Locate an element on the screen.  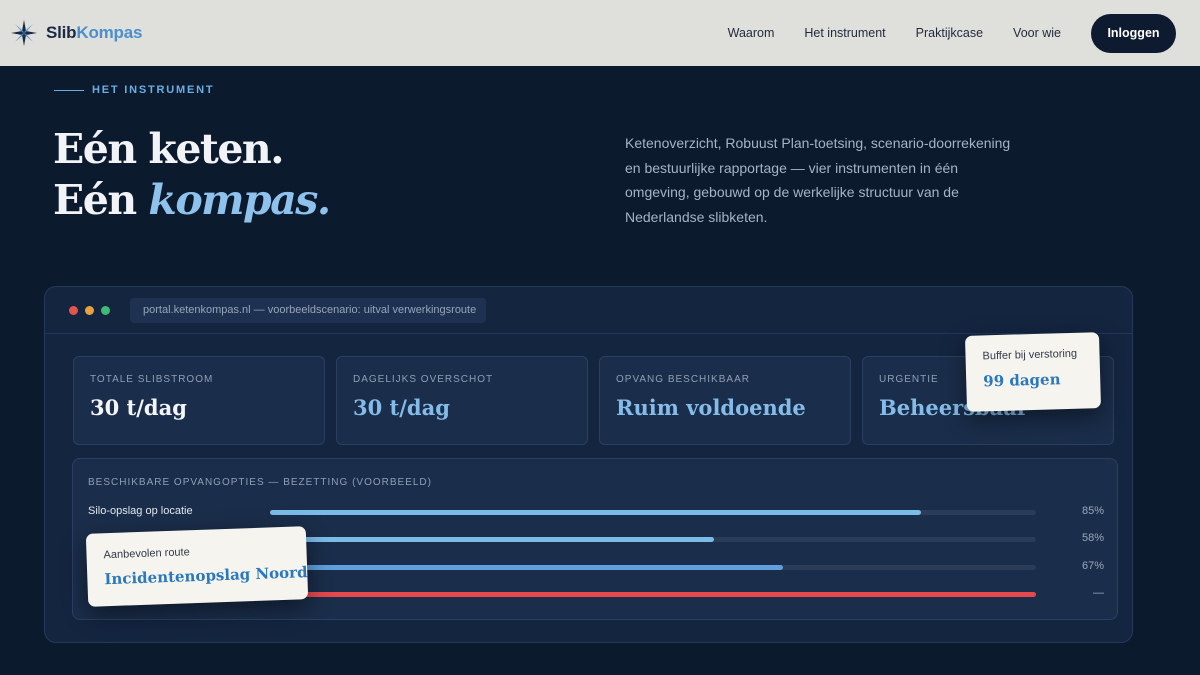
capacity-row: Silo-opslag op locatie 85% is located at coordinates (596, 512).